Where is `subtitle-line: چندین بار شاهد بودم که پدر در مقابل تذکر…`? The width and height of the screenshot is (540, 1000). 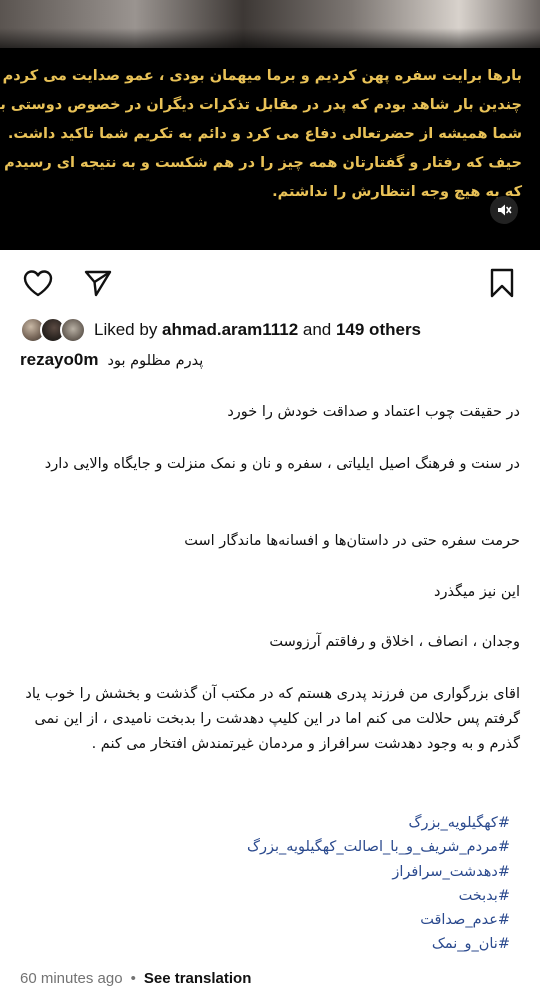 subtitle-line: چندین بار شاهد بودم که پدر در مقابل تذکر… is located at coordinates (261, 105).